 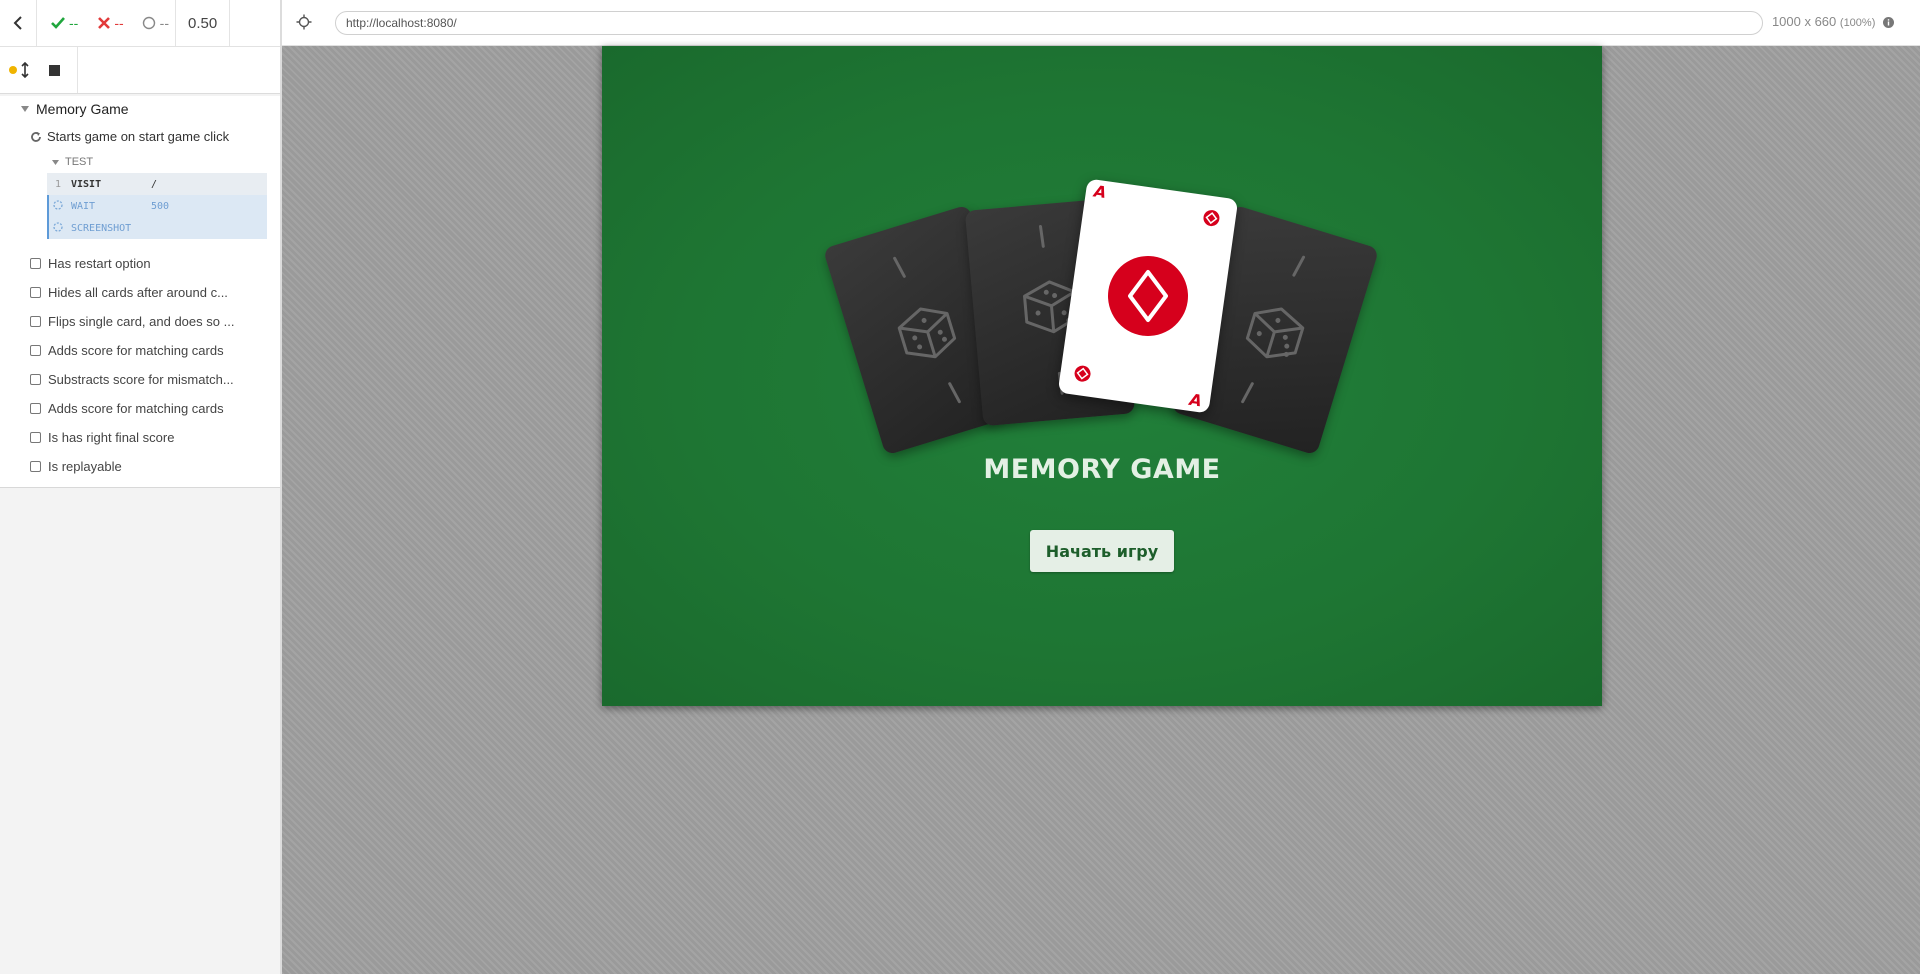 What do you see at coordinates (18, 23) in the screenshot?
I see `back-chevron-icon` at bounding box center [18, 23].